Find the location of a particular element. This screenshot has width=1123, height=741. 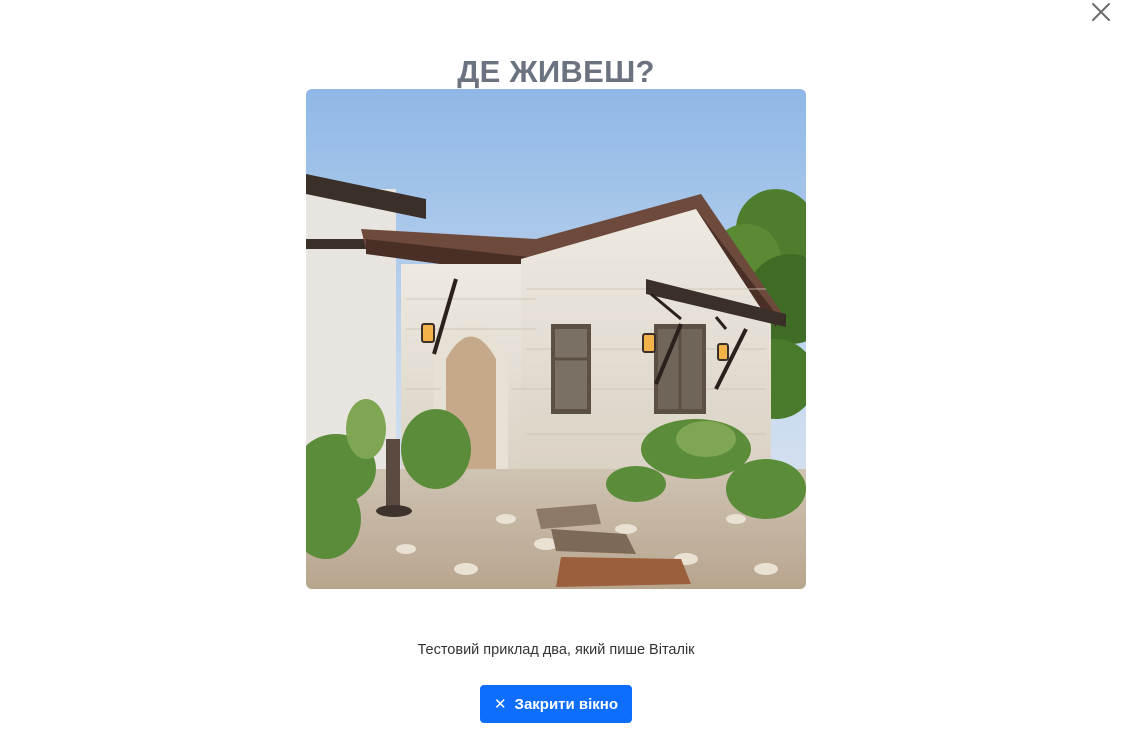

close-icon is located at coordinates (1101, 12).